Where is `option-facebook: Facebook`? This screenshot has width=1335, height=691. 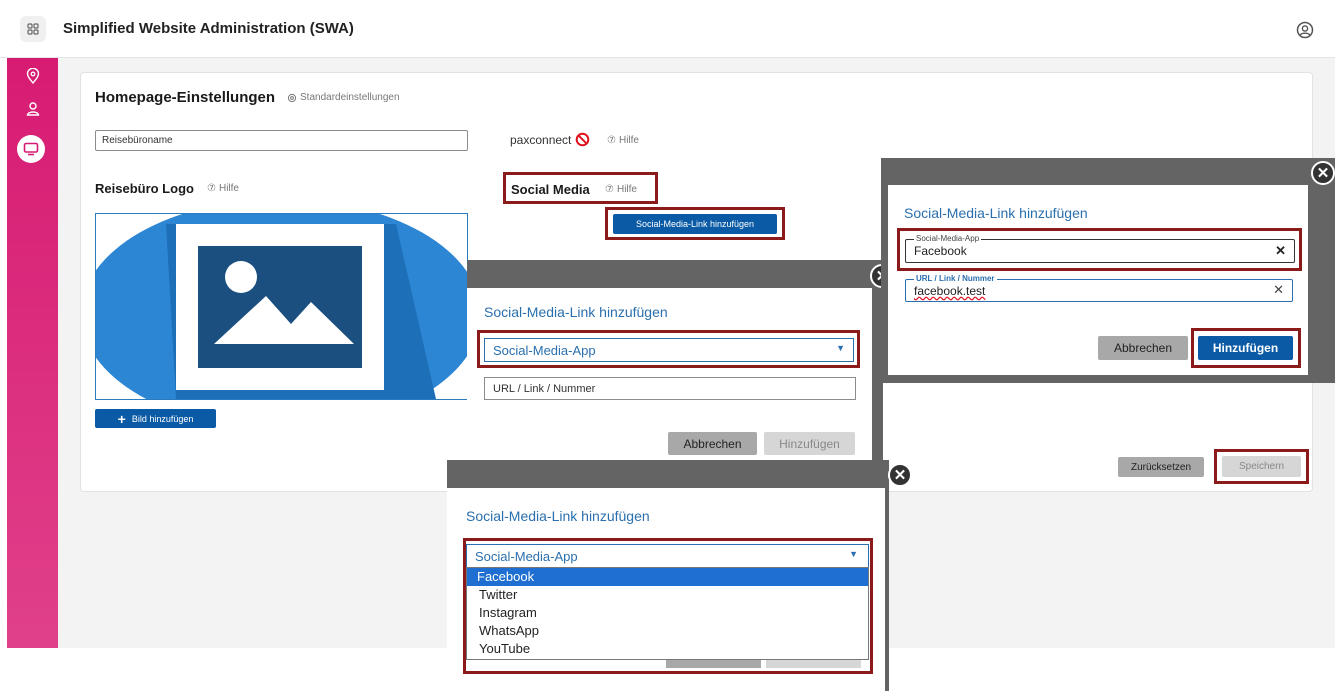
option-facebook: Facebook is located at coordinates (667, 577).